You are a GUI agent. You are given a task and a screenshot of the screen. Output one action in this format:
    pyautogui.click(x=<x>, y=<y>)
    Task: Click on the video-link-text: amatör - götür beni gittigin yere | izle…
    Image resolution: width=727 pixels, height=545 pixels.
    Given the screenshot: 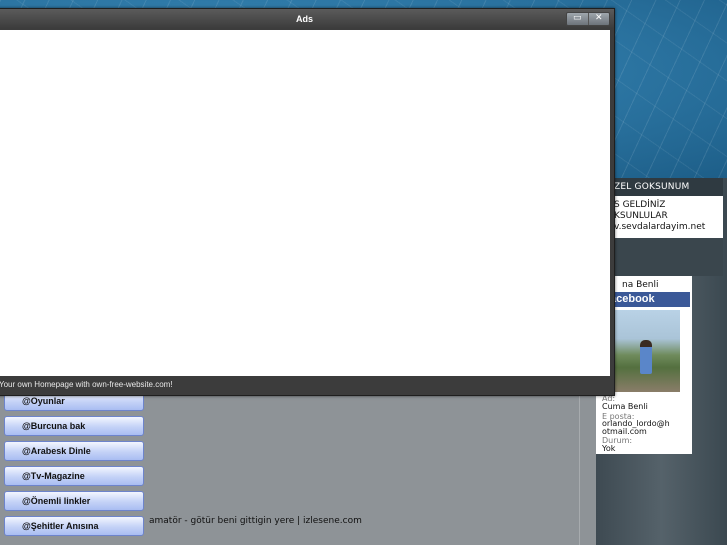 What is the action you would take?
    pyautogui.click(x=255, y=521)
    